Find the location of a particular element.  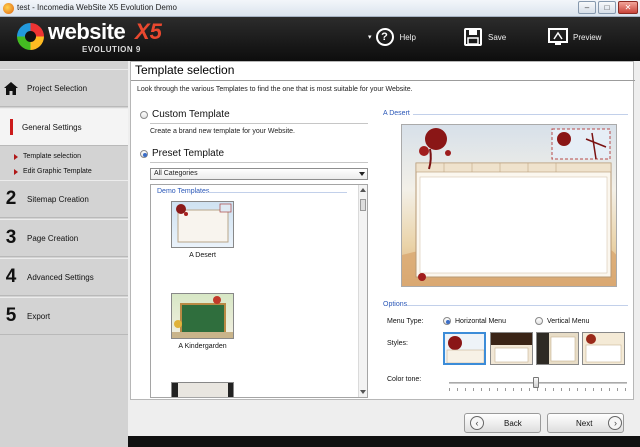

next-button: Next › is located at coordinates (585, 423).